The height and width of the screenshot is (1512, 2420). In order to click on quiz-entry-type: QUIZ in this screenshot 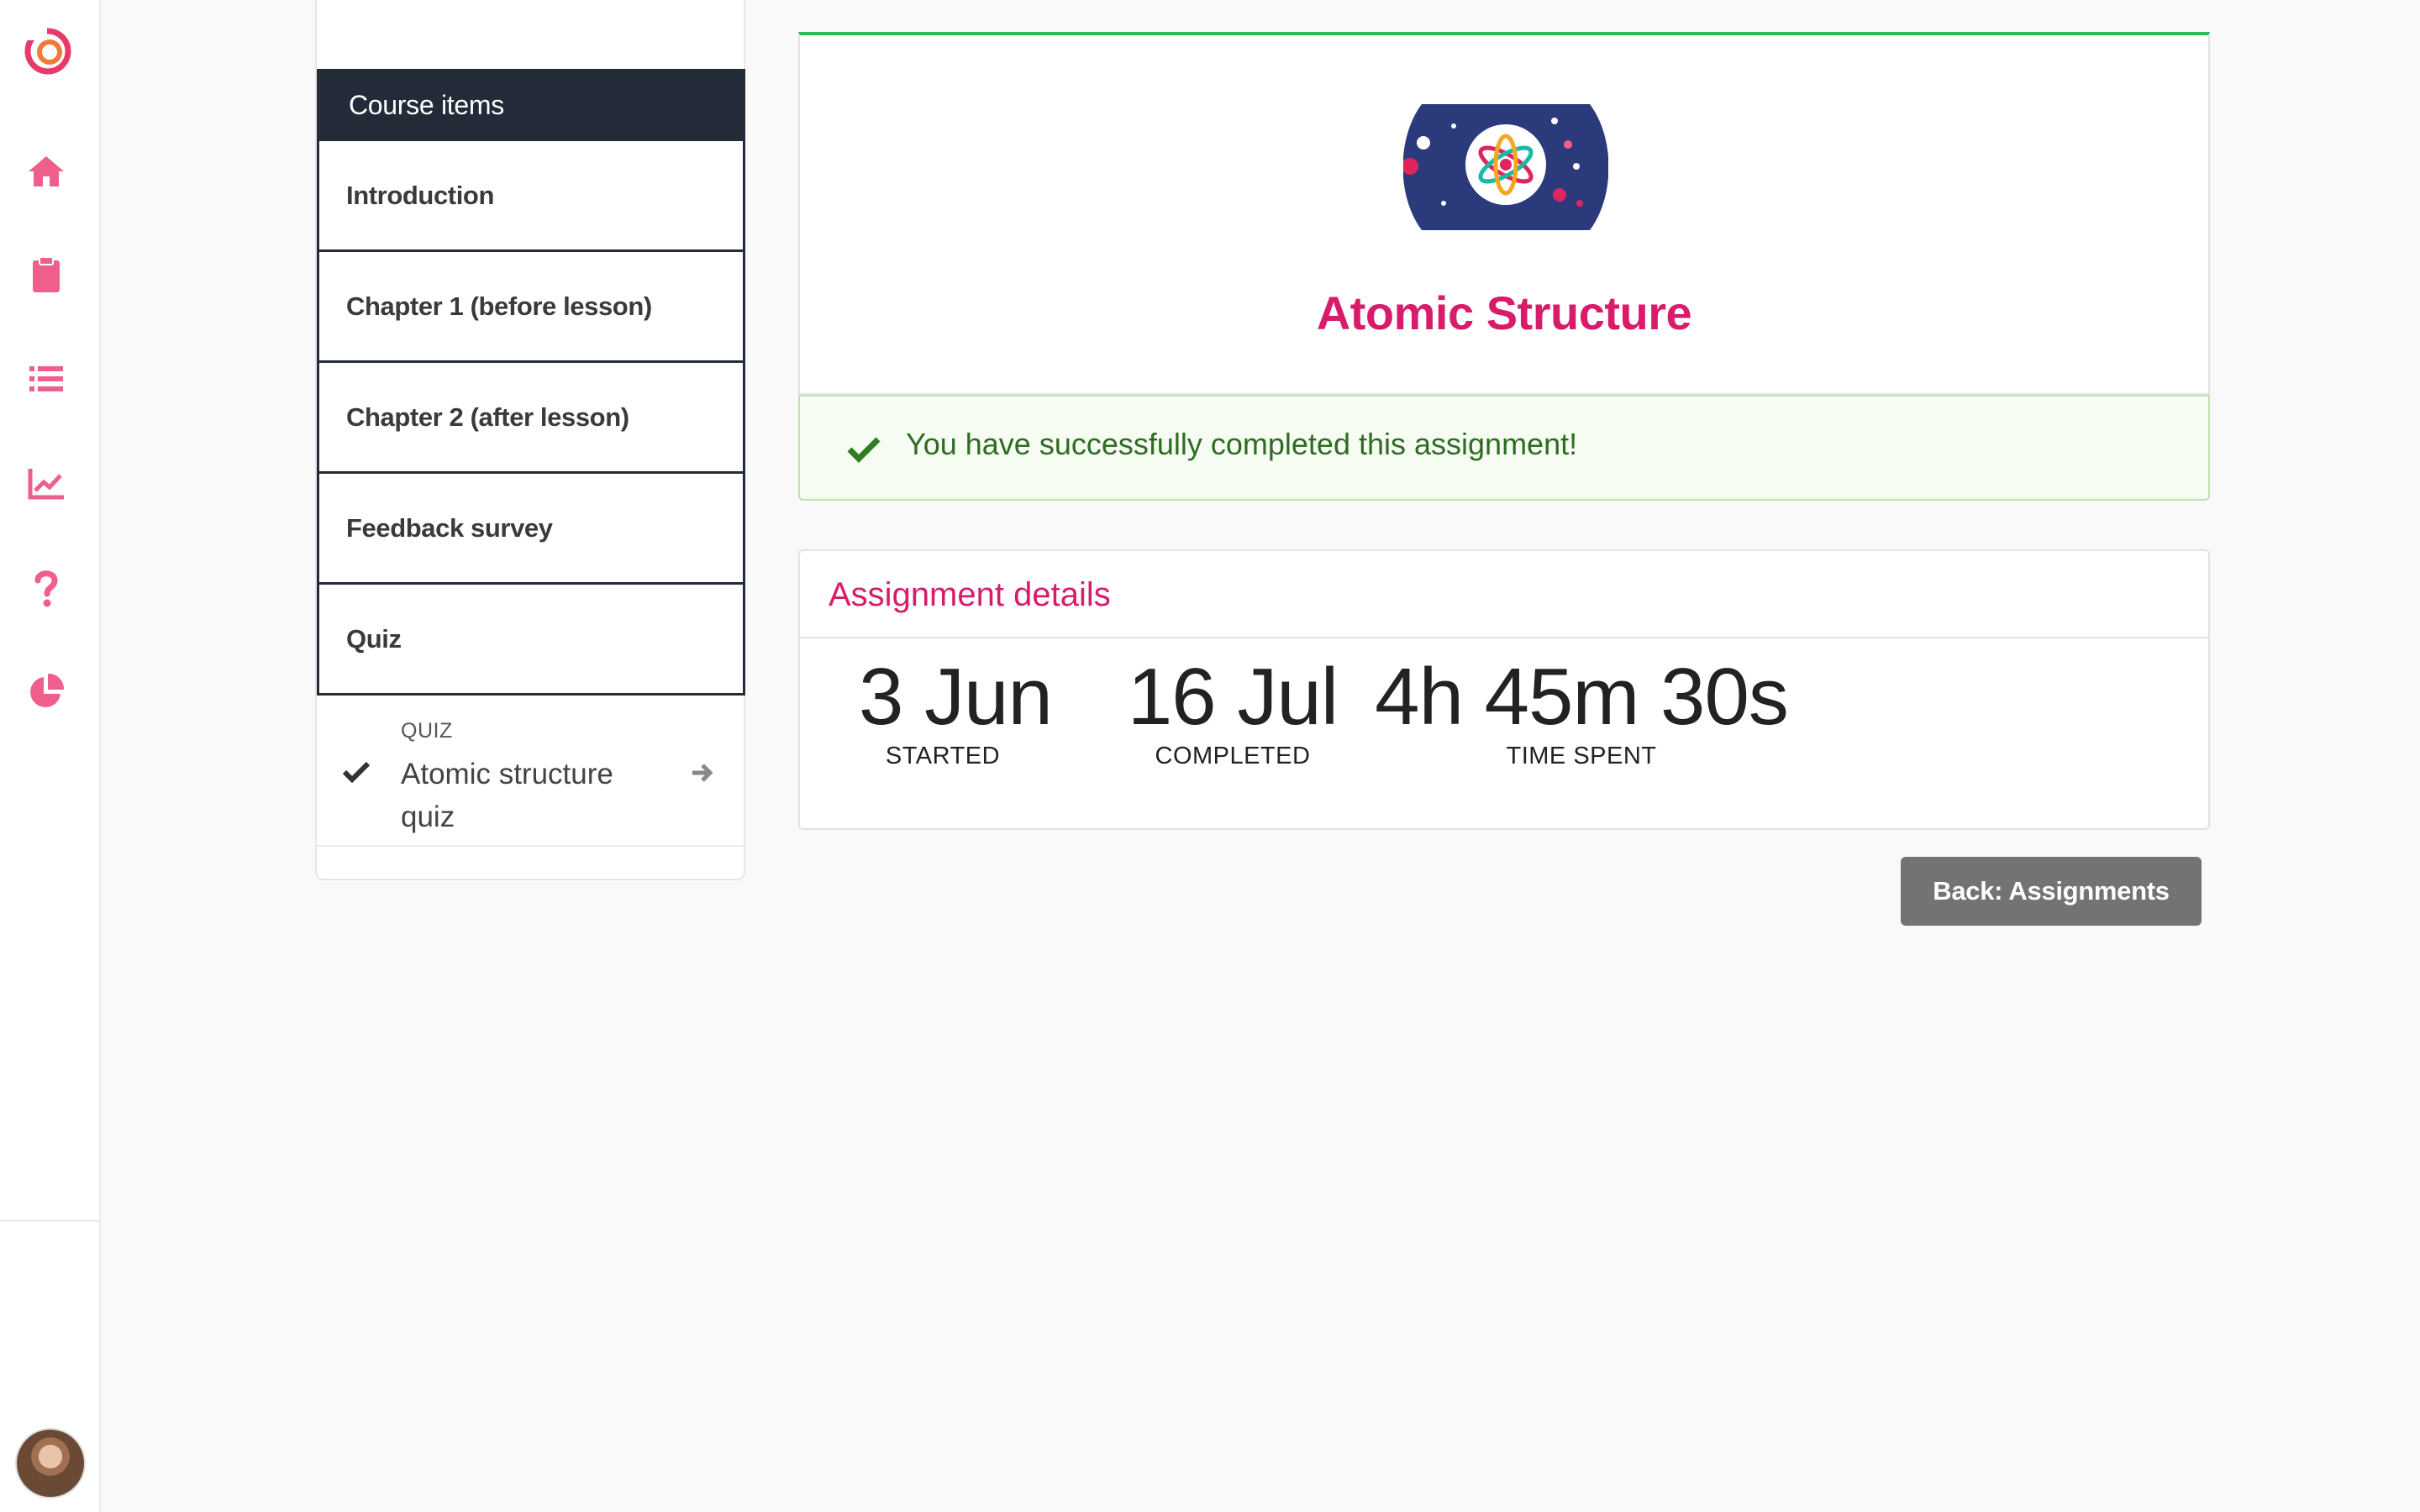, I will do `click(427, 731)`.